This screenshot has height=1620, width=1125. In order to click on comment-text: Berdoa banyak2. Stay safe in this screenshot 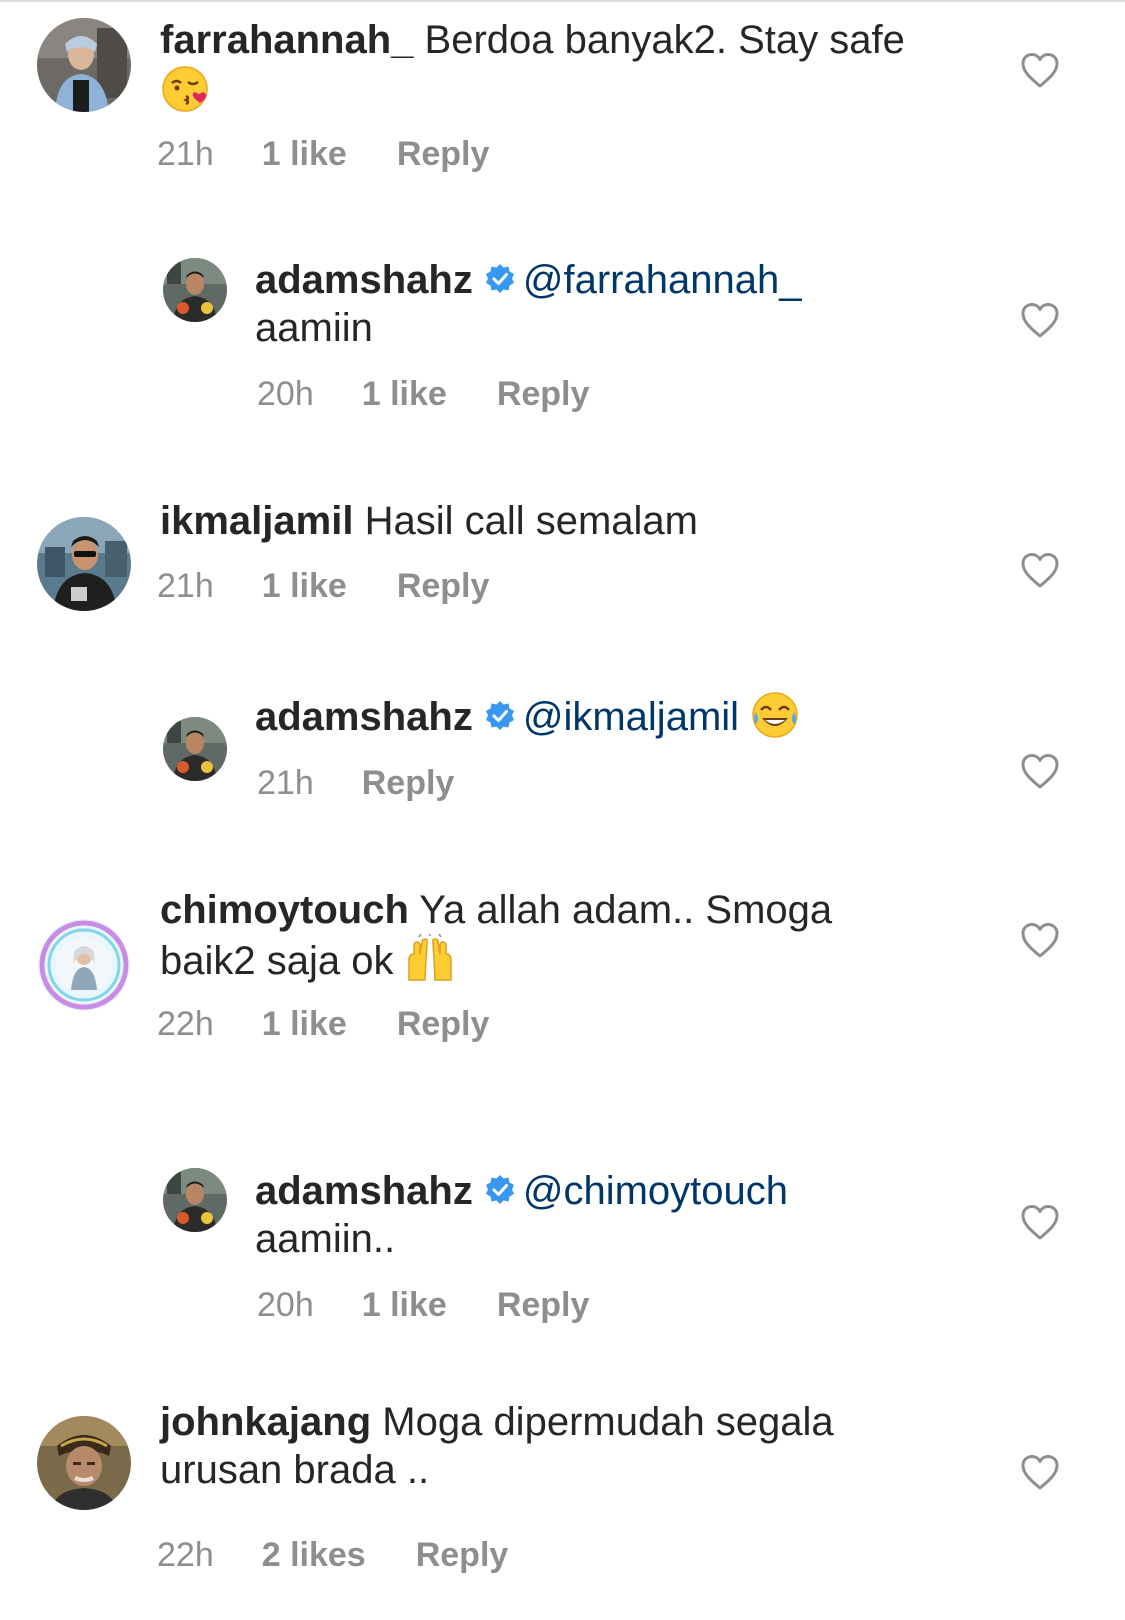, I will do `click(664, 40)`.